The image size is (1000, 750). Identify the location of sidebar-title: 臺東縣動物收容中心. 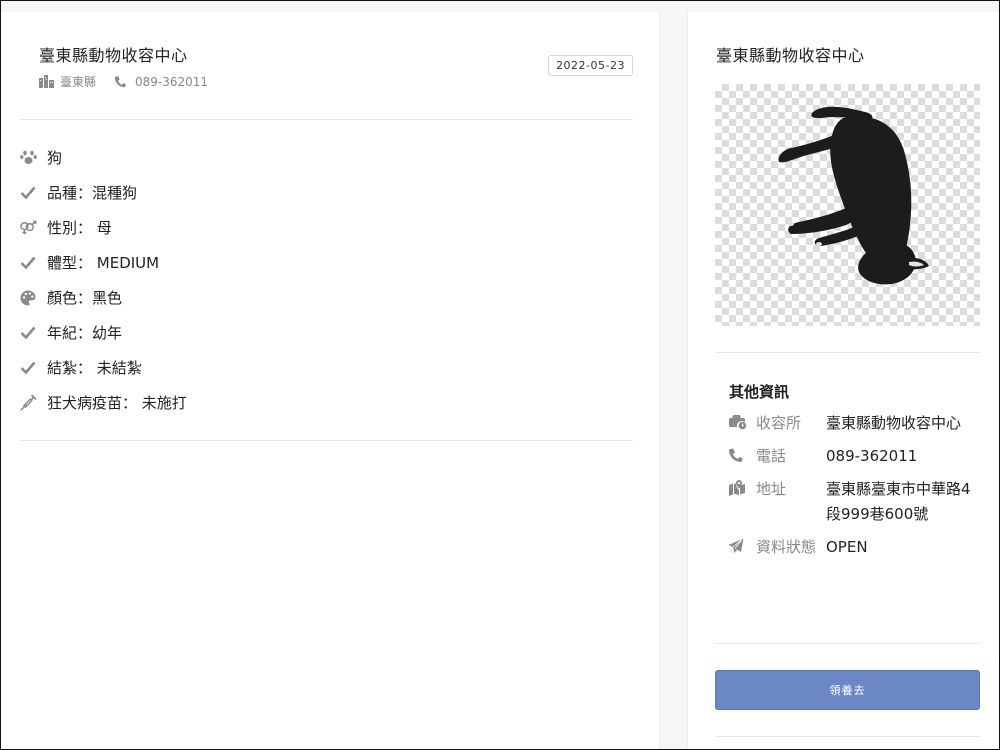
(790, 55).